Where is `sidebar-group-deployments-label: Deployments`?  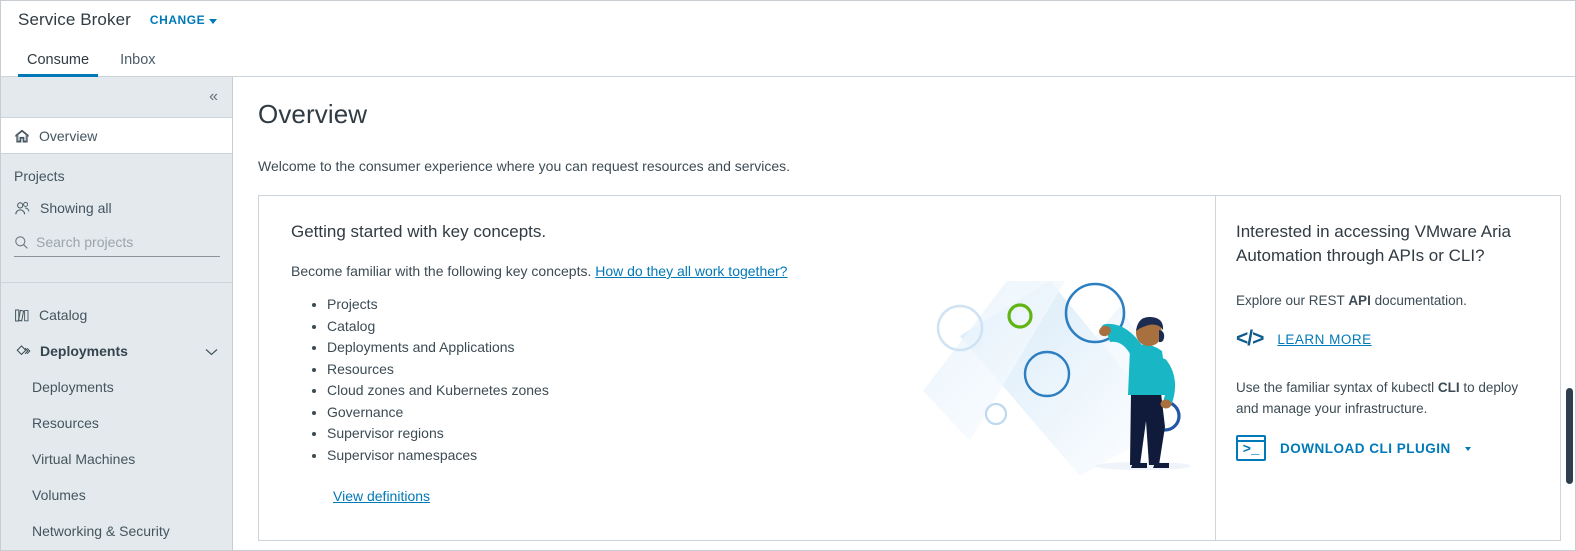 sidebar-group-deployments-label: Deployments is located at coordinates (84, 351).